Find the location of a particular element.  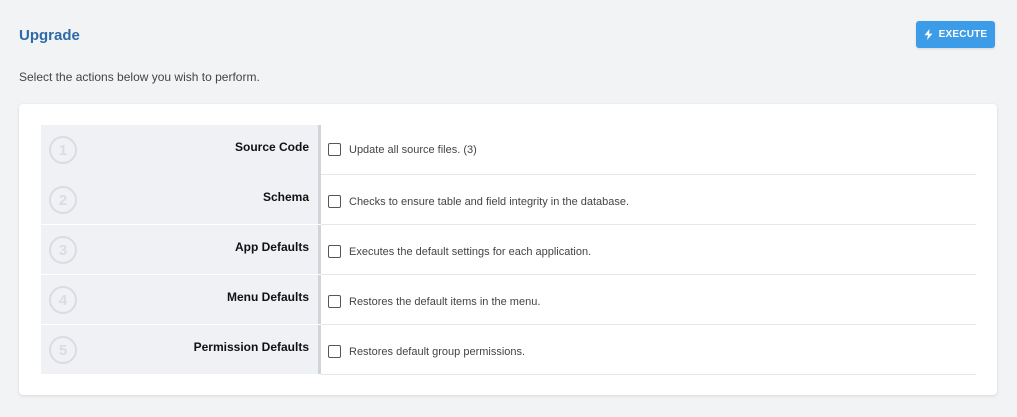

action-label: Menu Defaults is located at coordinates (267, 297).